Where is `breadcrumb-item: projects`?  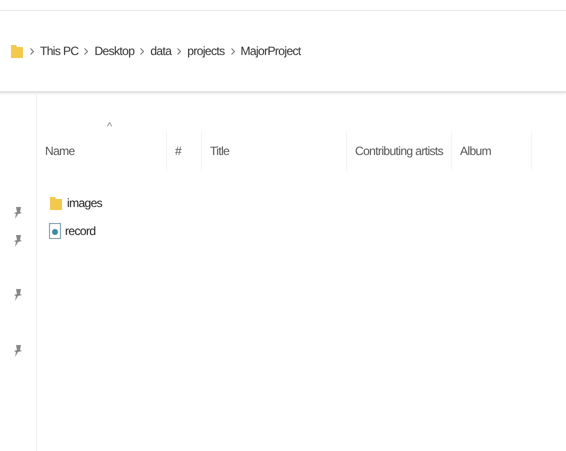 breadcrumb-item: projects is located at coordinates (205, 51).